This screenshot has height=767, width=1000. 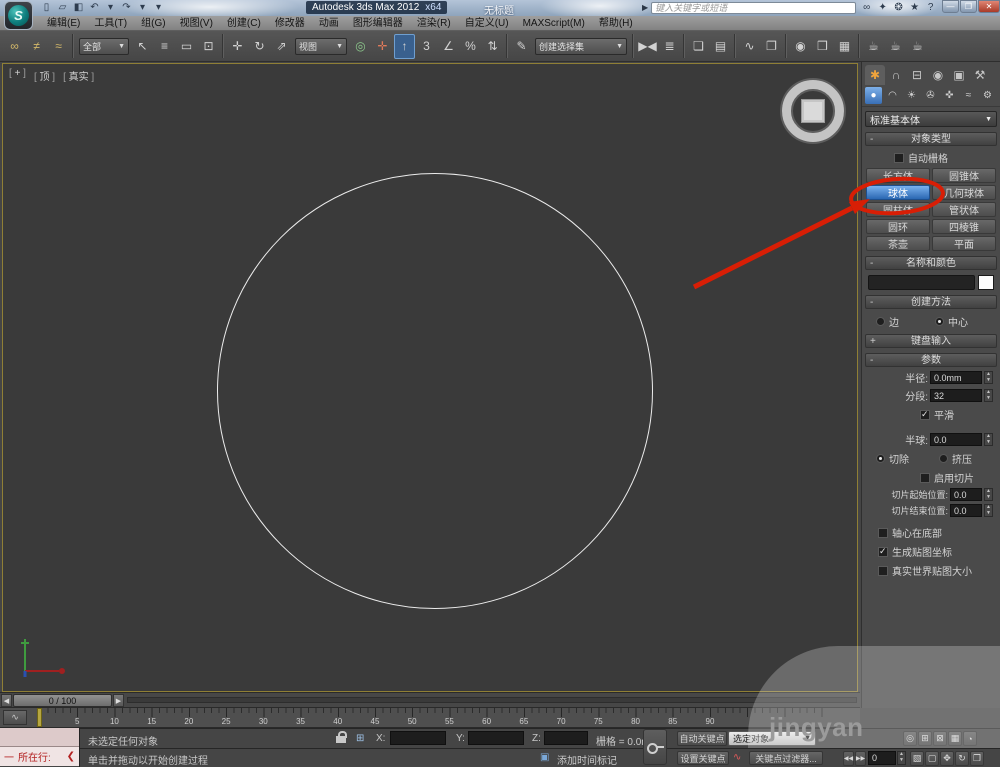 I want to click on menu-item-7: 图形编辑器, so click(x=378, y=23).